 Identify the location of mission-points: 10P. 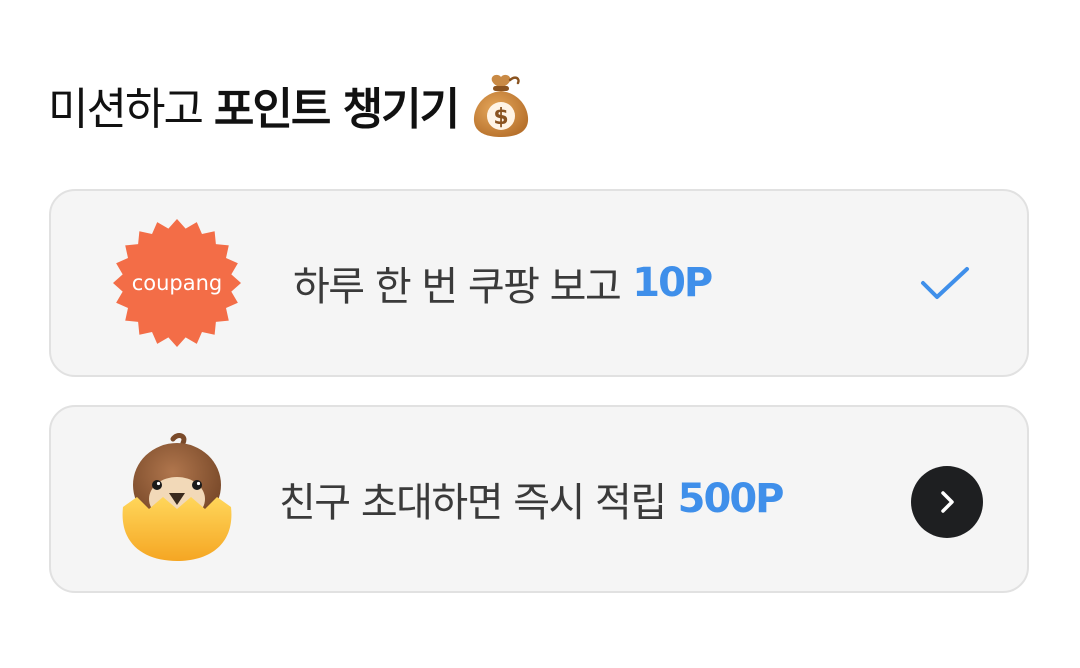
(672, 283).